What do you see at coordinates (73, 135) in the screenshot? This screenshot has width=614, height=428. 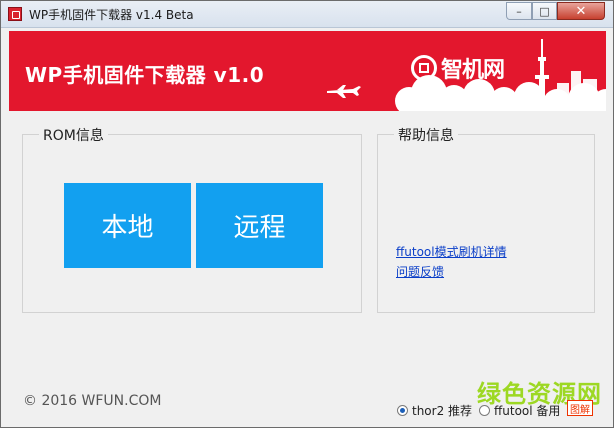 I see `rom-info-legend: ROM信息` at bounding box center [73, 135].